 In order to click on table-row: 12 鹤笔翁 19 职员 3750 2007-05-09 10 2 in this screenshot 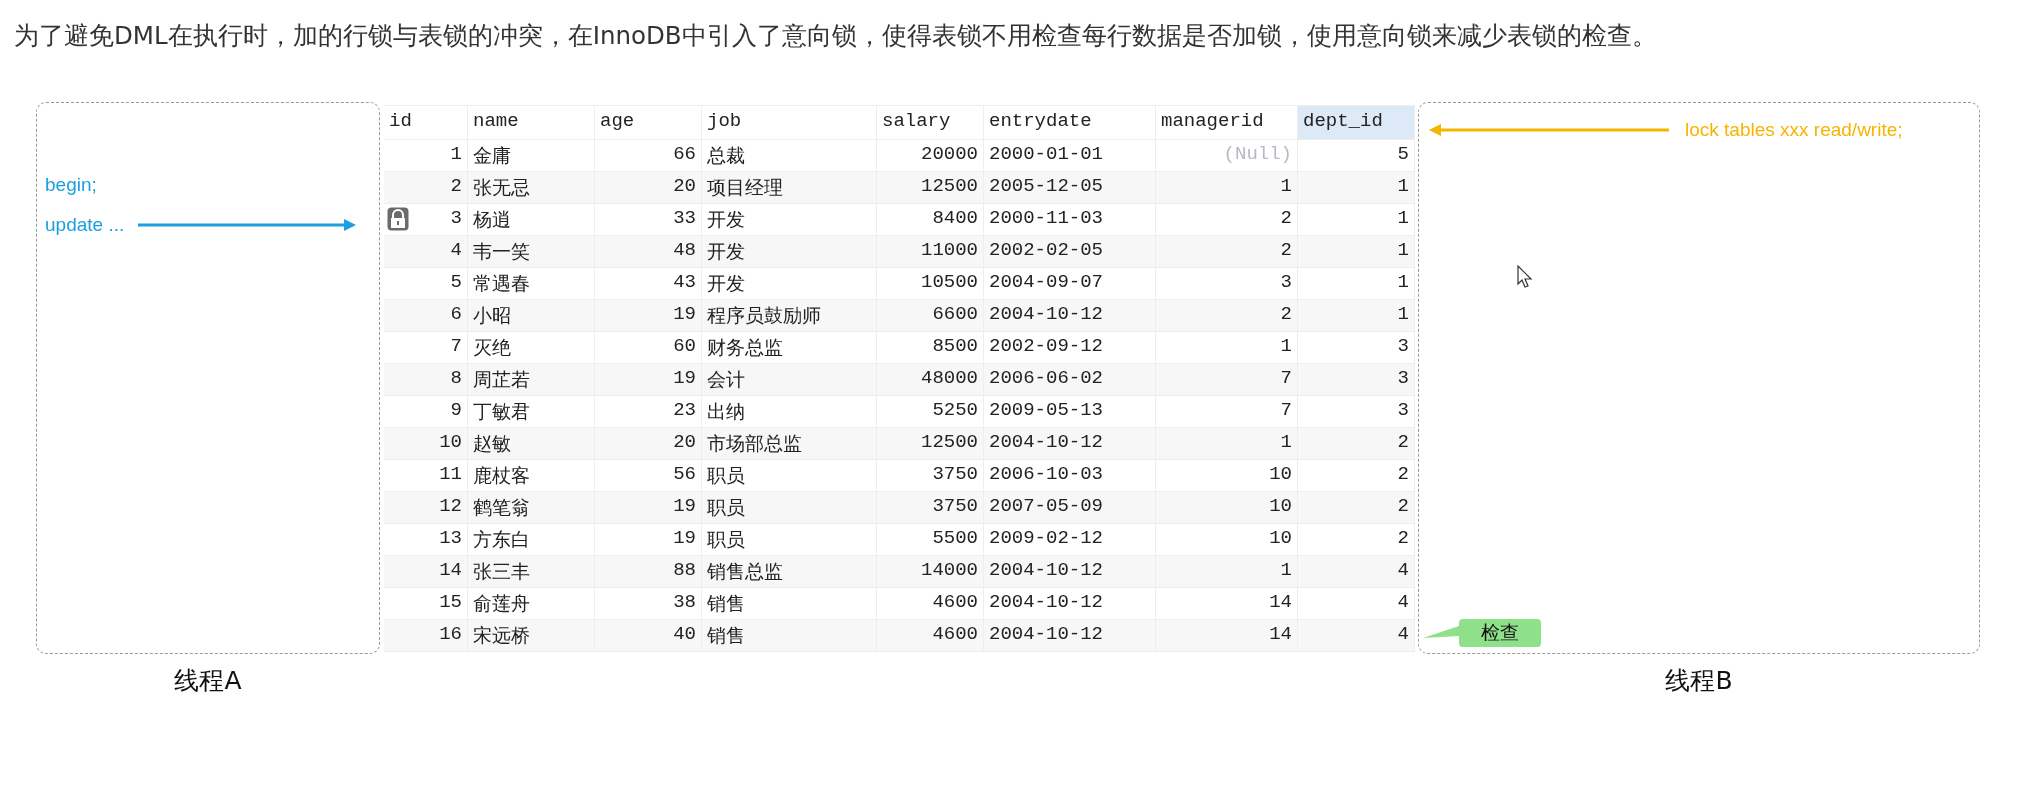, I will do `click(899, 508)`.